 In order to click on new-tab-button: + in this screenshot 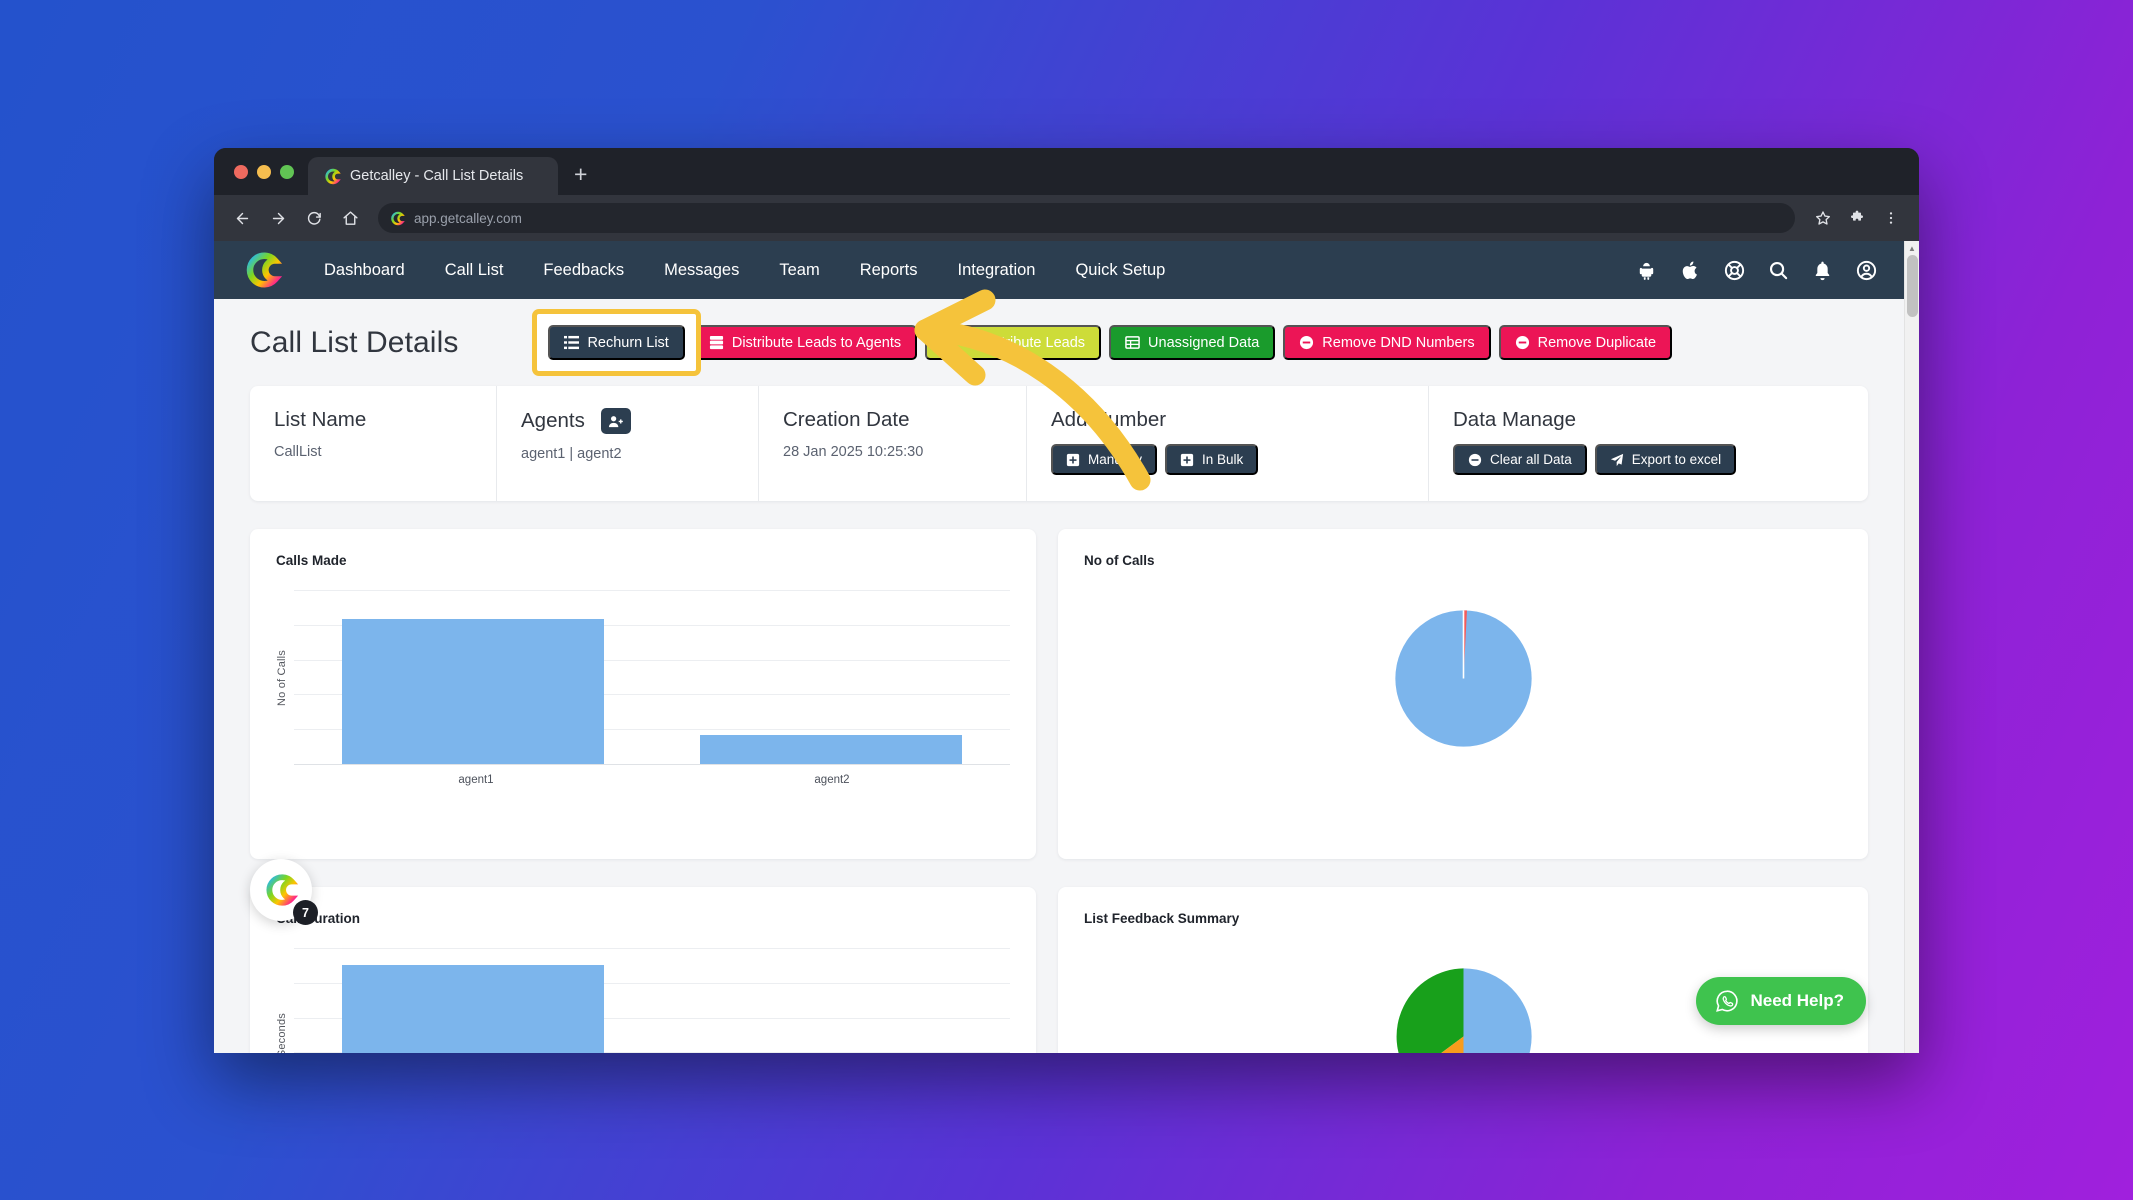, I will do `click(580, 174)`.